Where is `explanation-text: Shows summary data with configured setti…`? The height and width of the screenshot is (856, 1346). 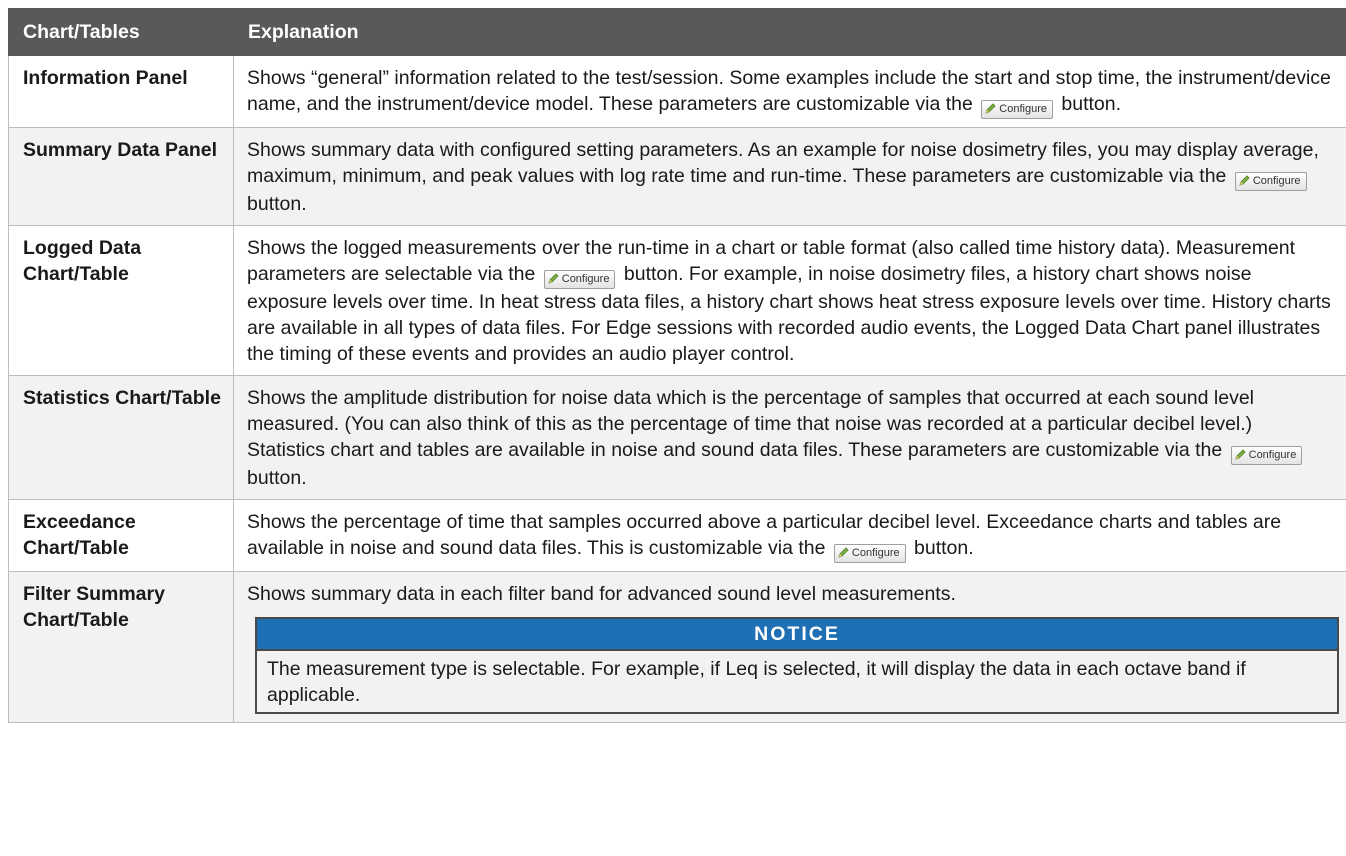 explanation-text: Shows summary data with configured setti… is located at coordinates (783, 163).